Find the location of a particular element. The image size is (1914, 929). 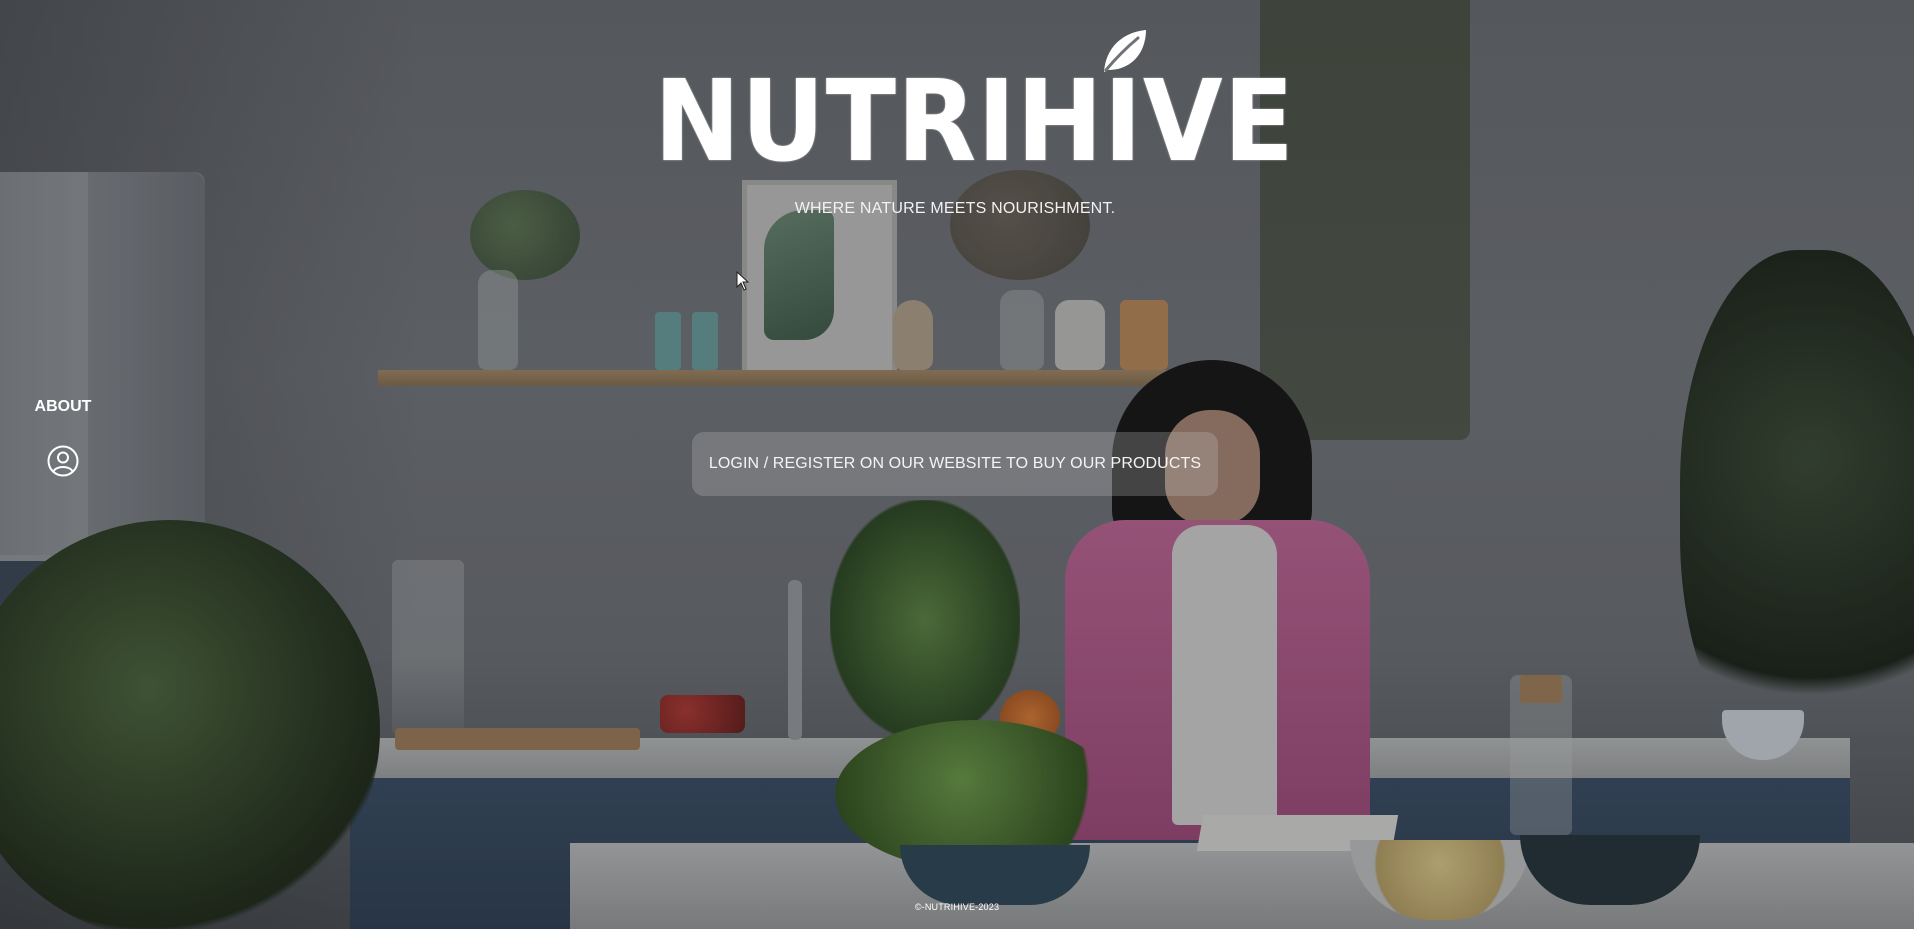

about-link: ABOUT is located at coordinates (63, 407).